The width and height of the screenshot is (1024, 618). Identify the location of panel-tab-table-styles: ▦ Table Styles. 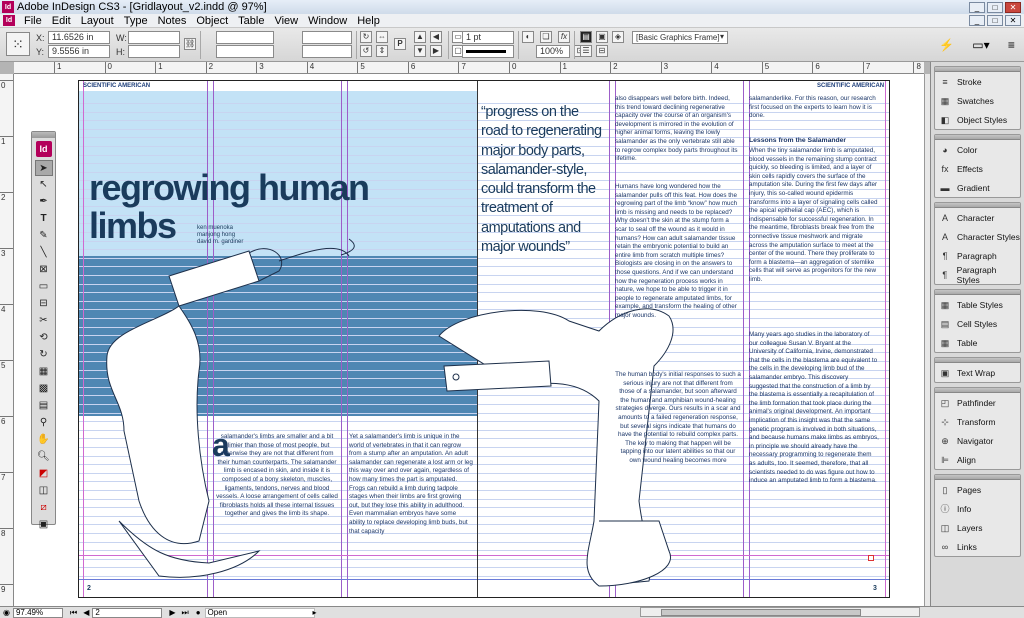
(977, 304).